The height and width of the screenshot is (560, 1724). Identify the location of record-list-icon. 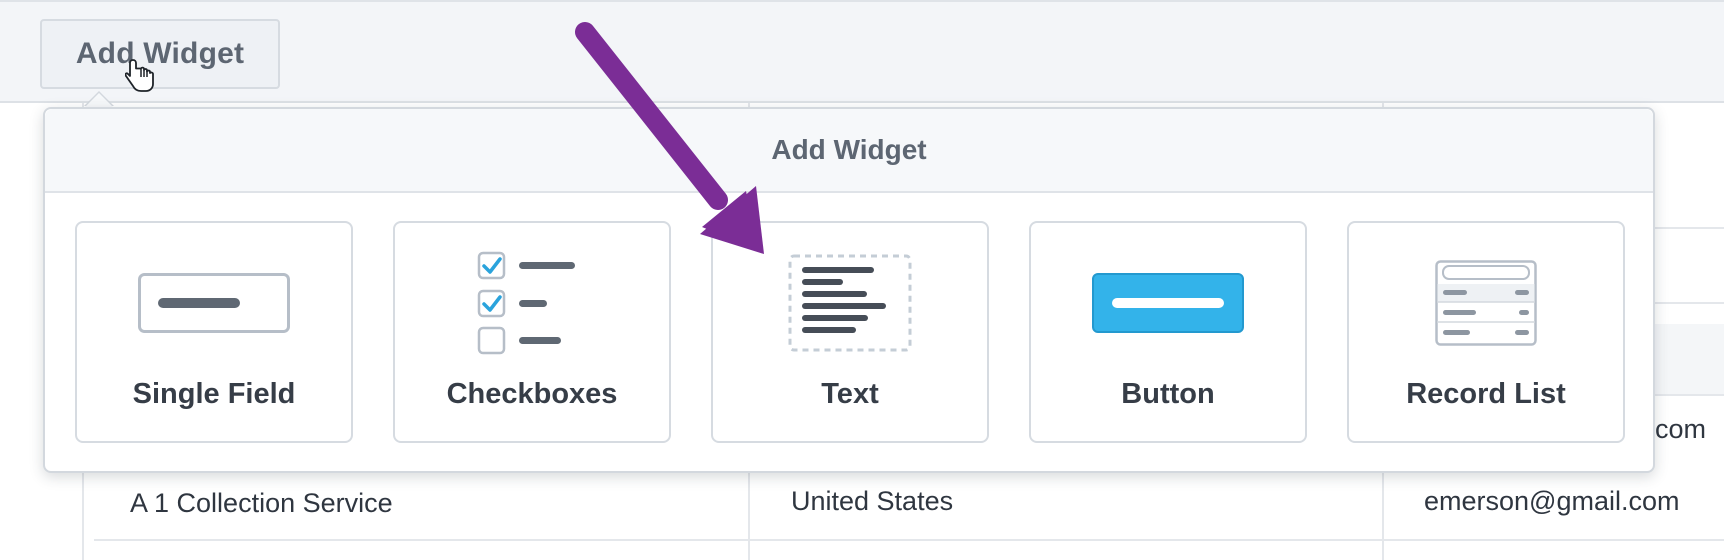
(1486, 303).